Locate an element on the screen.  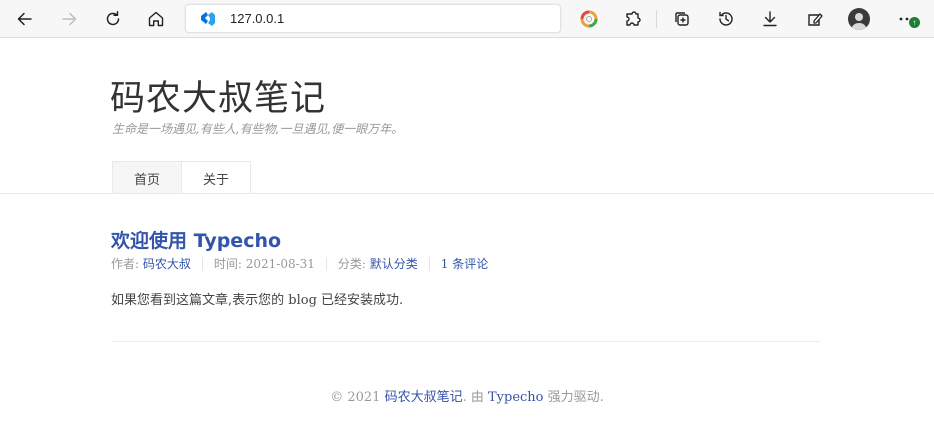
home-icon is located at coordinates (156, 19).